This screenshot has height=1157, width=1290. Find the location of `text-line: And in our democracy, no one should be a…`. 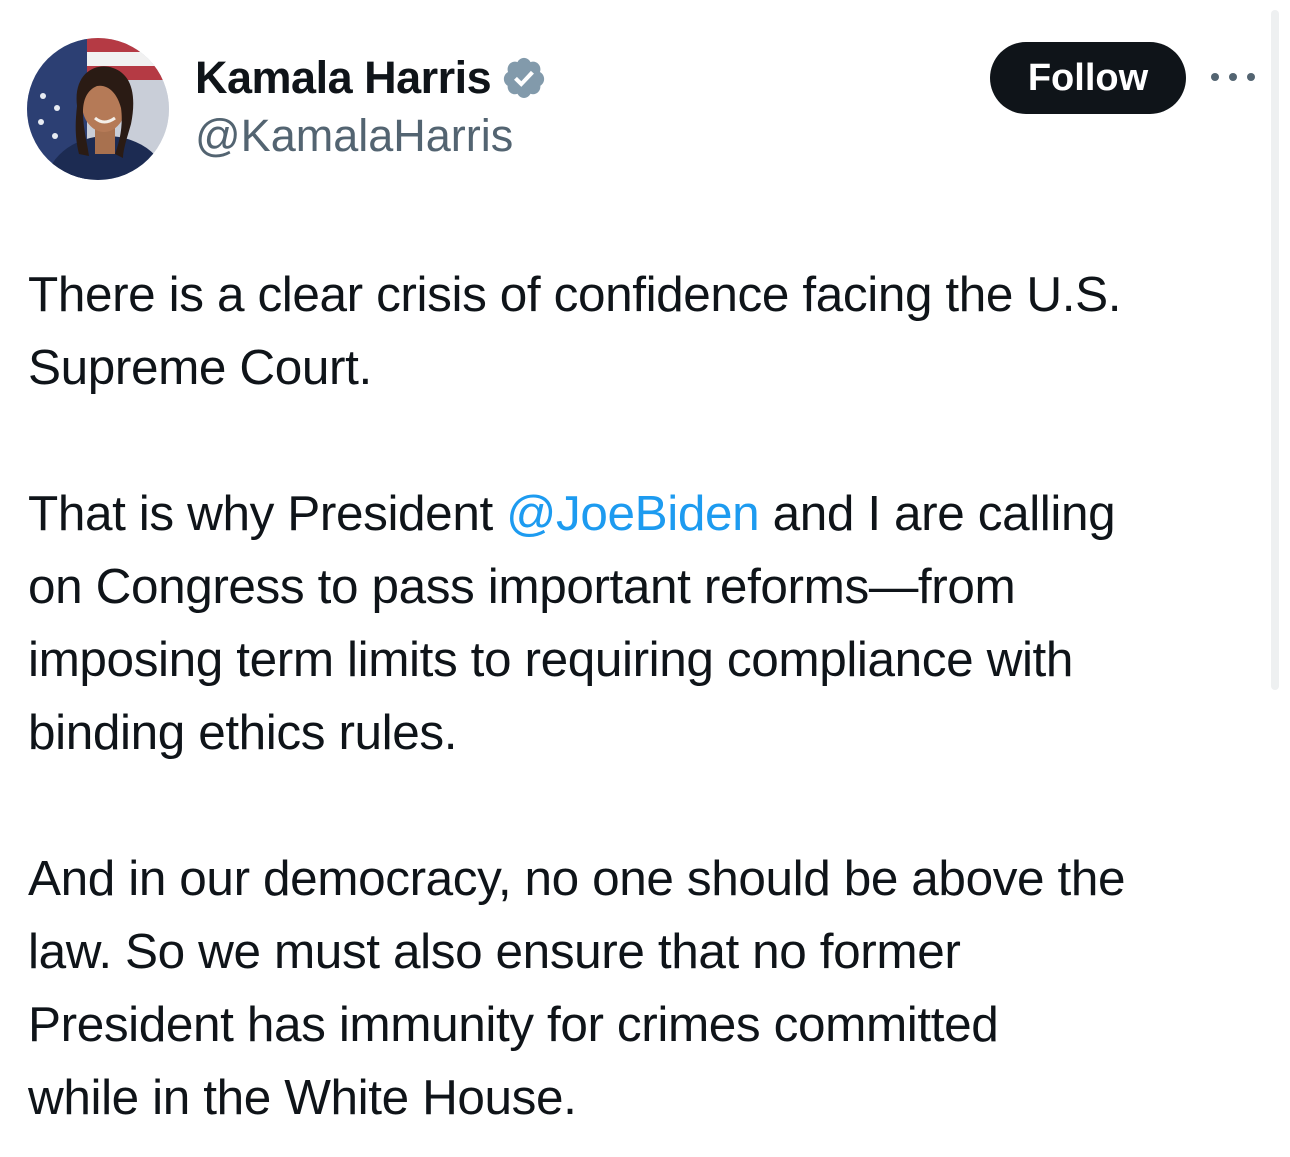

text-line: And in our democracy, no one should be a… is located at coordinates (577, 878).